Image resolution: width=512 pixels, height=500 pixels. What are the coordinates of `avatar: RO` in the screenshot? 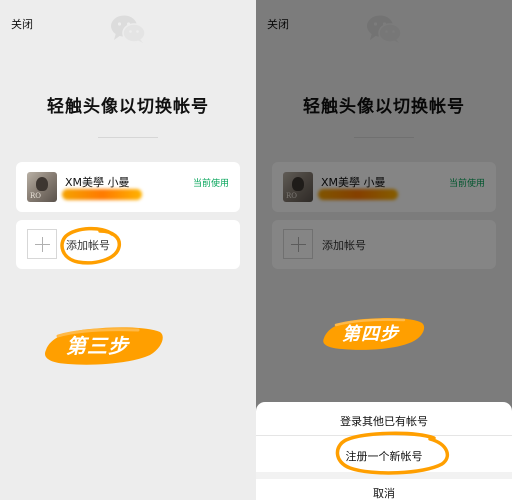 It's located at (42, 187).